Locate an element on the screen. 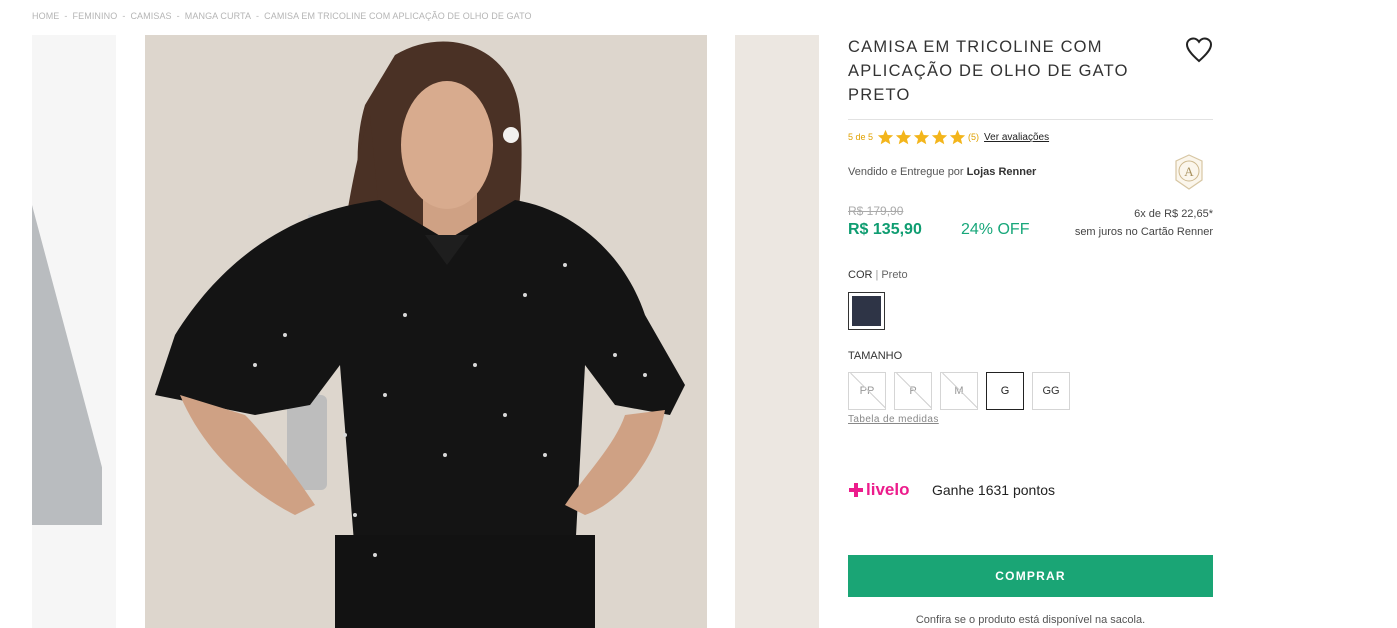 Image resolution: width=1397 pixels, height=628 pixels. seller-prefix: Vendido e Entregue por is located at coordinates (906, 172).